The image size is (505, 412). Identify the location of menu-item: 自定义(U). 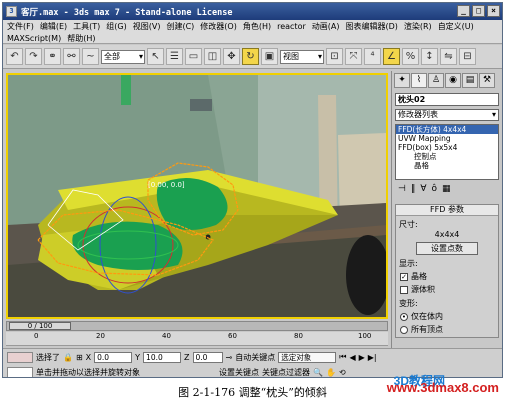
(456, 26).